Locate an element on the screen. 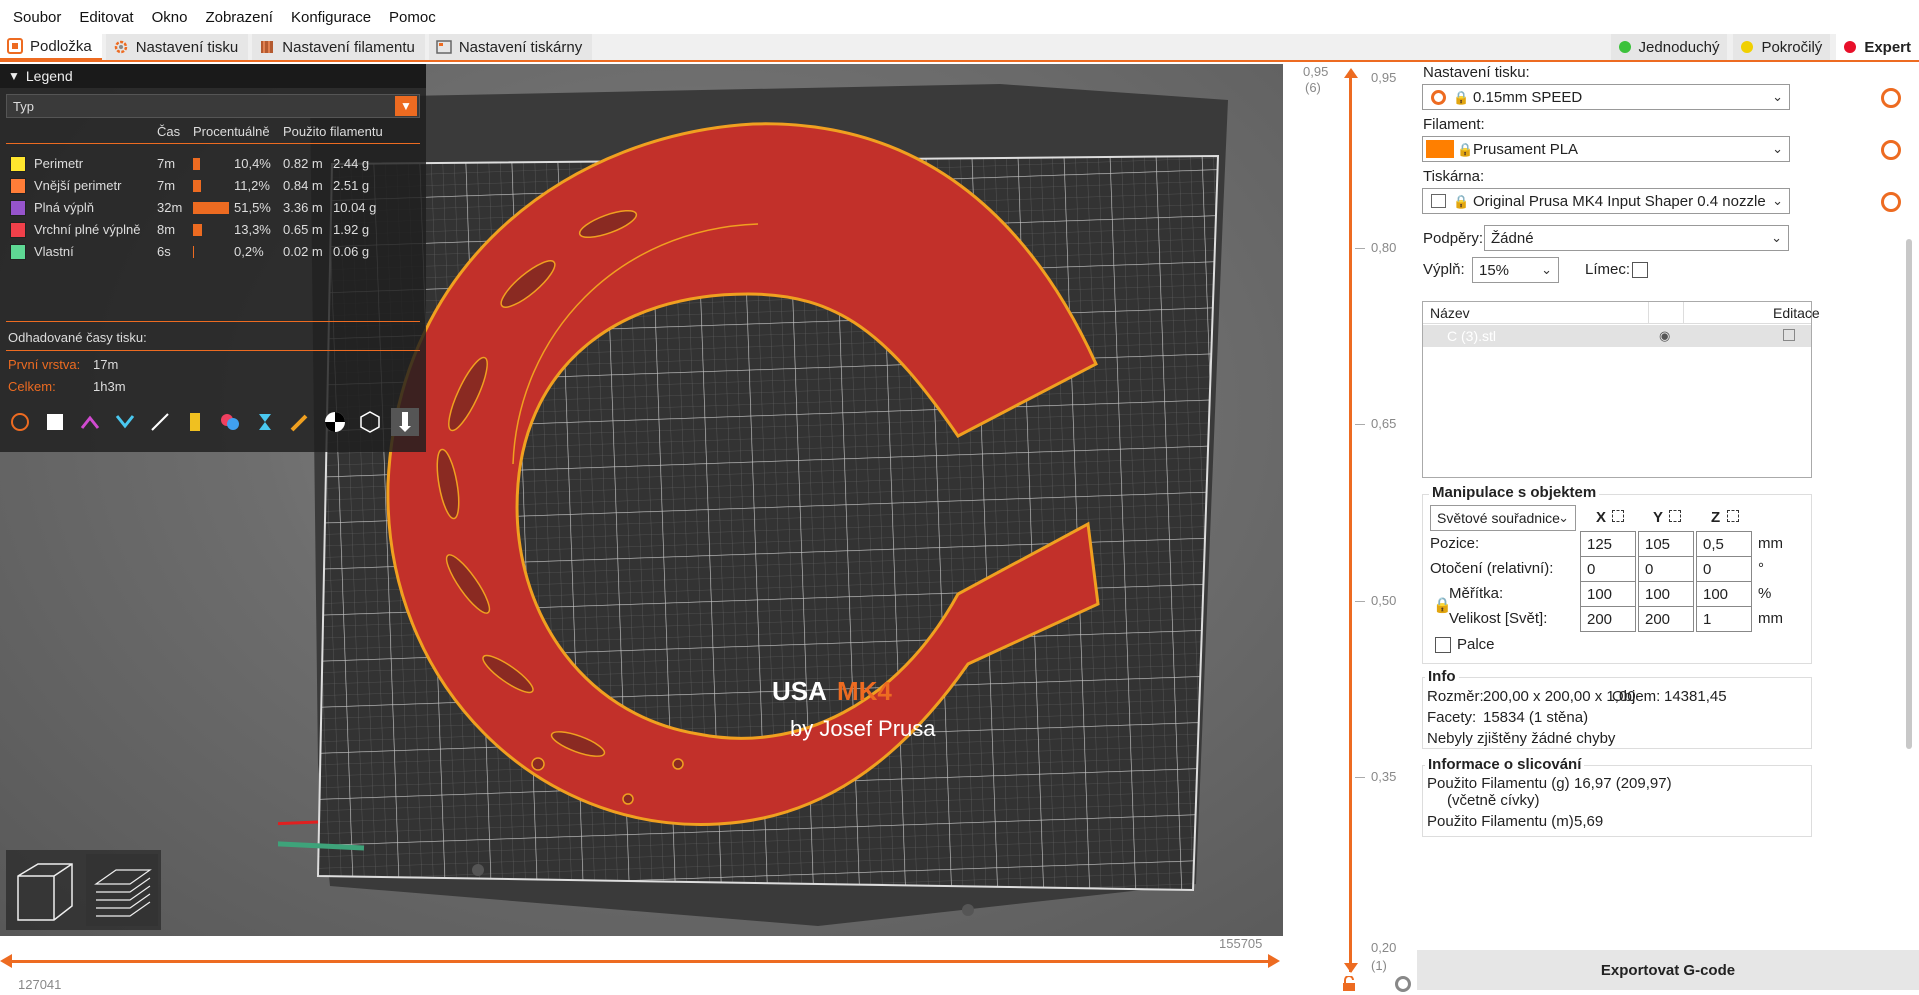 Image resolution: width=1919 pixels, height=995 pixels. print-settings-combo: 🔒 0.15mm SPEED ⌄ is located at coordinates (1606, 97).